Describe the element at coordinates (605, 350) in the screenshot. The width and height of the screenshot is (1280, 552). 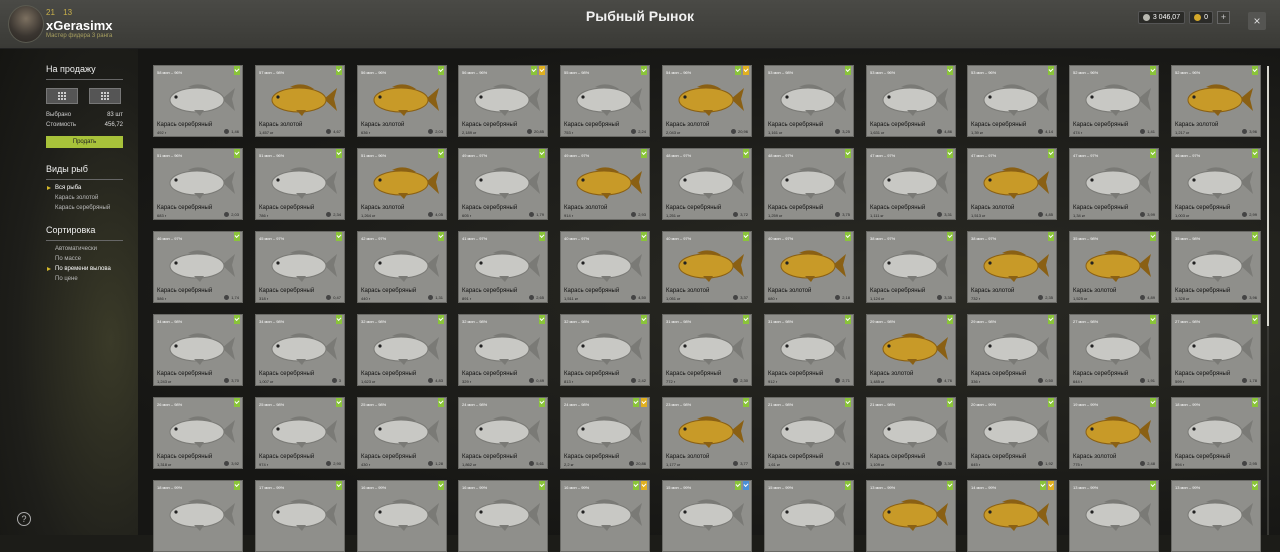
I see `fish-card: 32 мин – 98% Карась серебряный 813 г 2,42` at that location.